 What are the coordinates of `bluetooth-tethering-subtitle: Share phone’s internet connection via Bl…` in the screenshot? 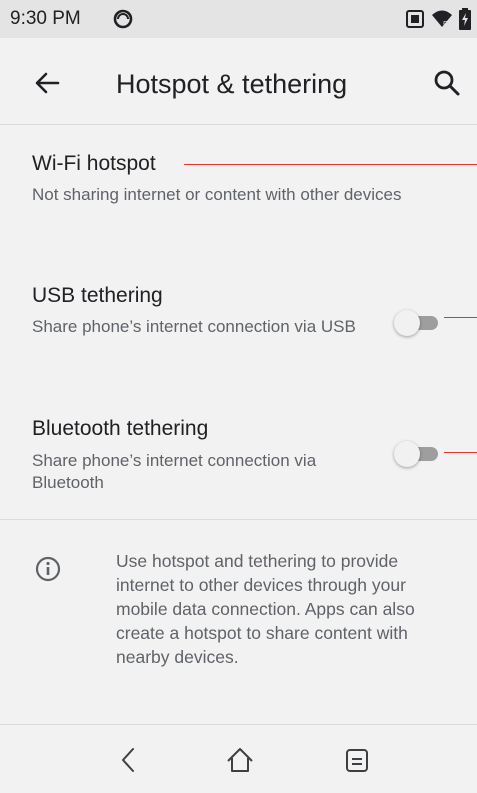 It's located at (174, 471).